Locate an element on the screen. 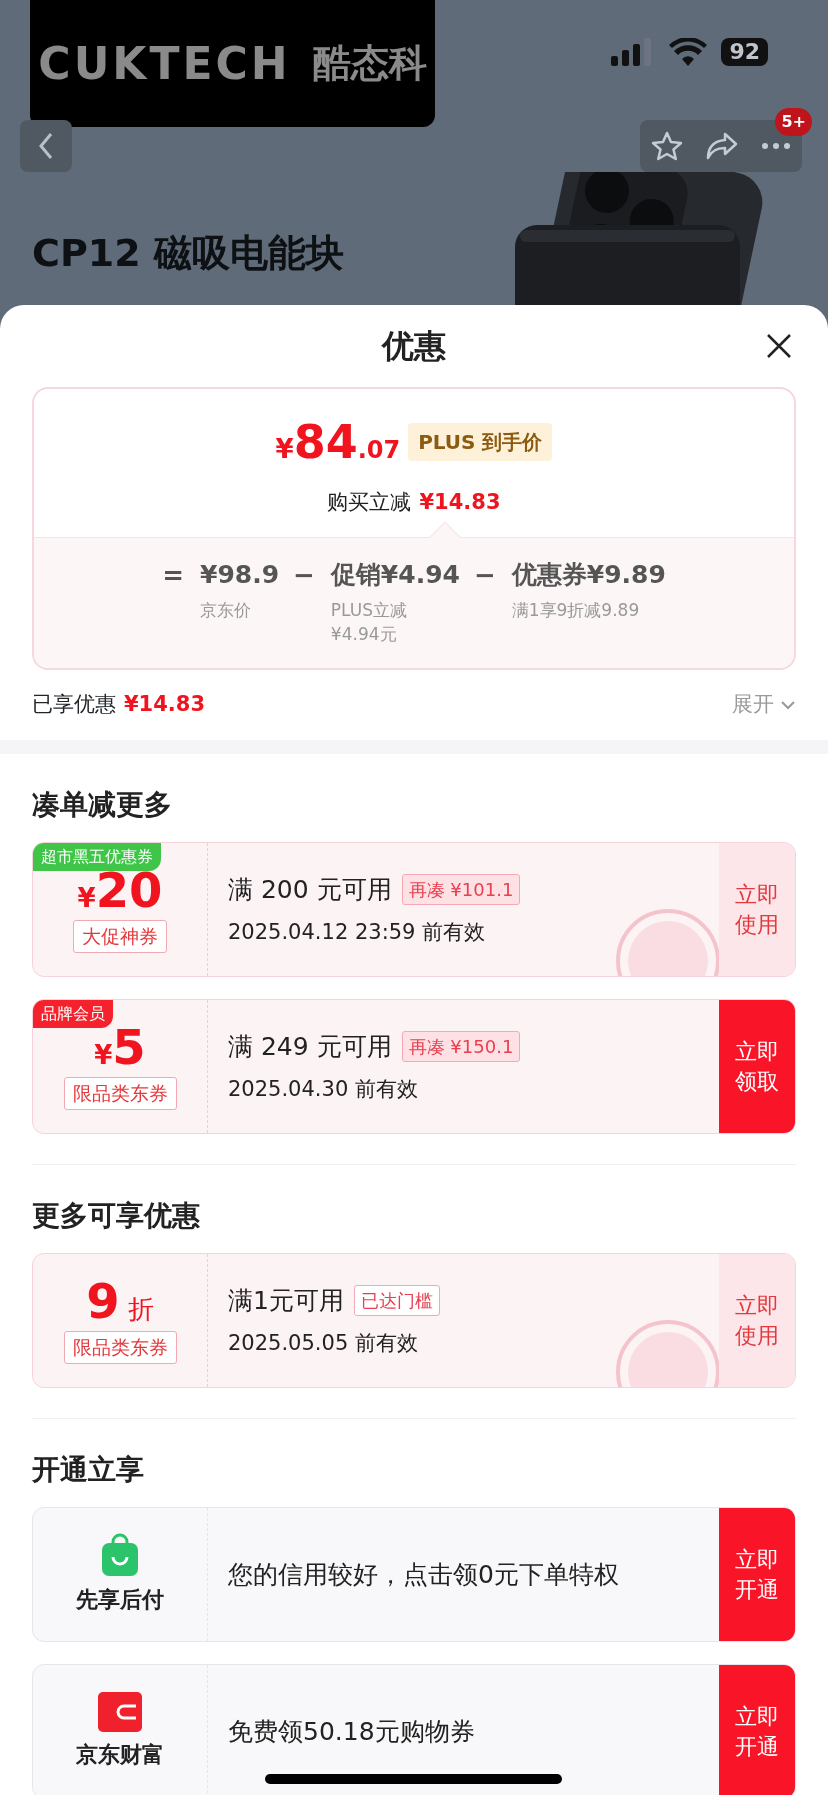 The image size is (828, 1795). validity-text: 2025.04.12 23:59 前有效 is located at coordinates (357, 932).